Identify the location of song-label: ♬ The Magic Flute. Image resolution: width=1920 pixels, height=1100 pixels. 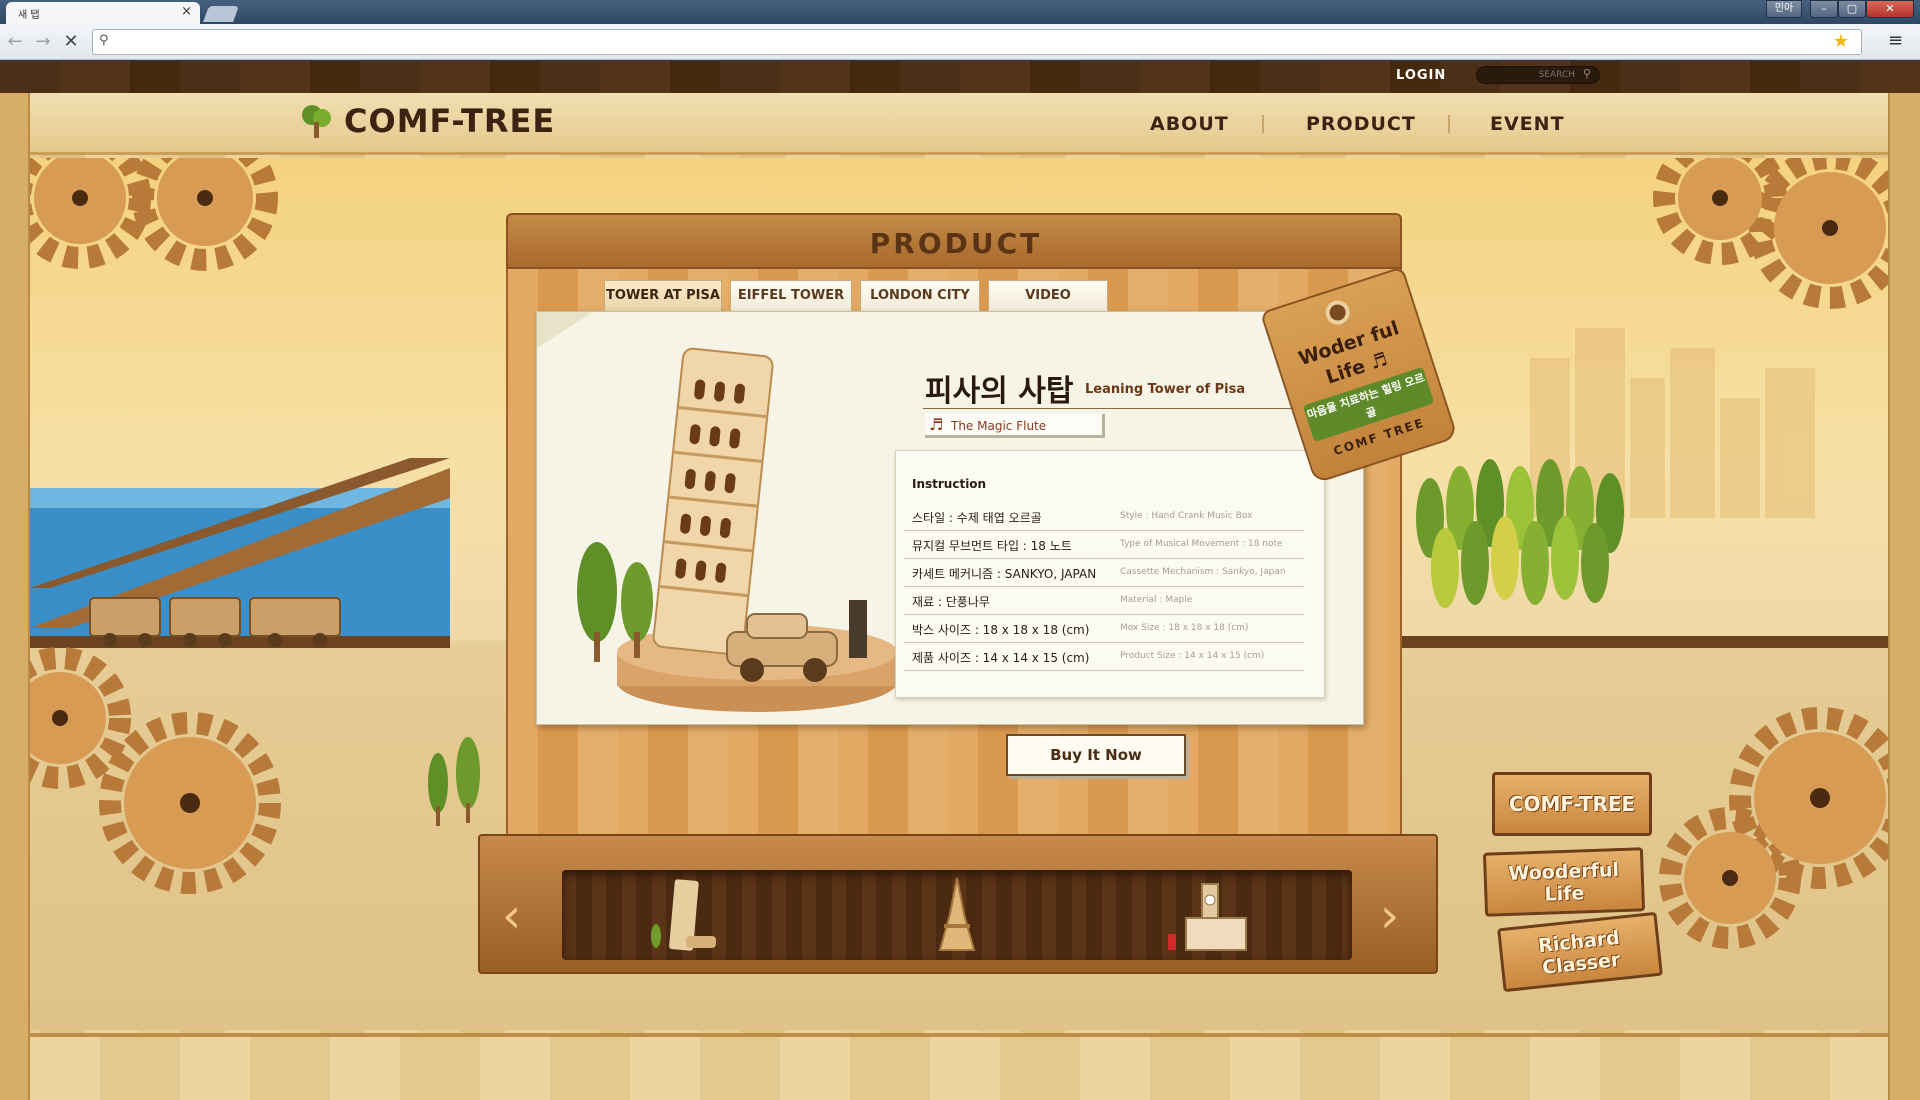
(1015, 426).